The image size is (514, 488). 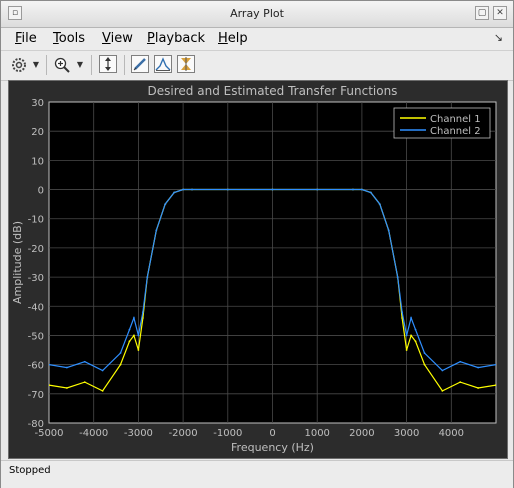 What do you see at coordinates (106, 38) in the screenshot?
I see `menu-view-mnemonic: V` at bounding box center [106, 38].